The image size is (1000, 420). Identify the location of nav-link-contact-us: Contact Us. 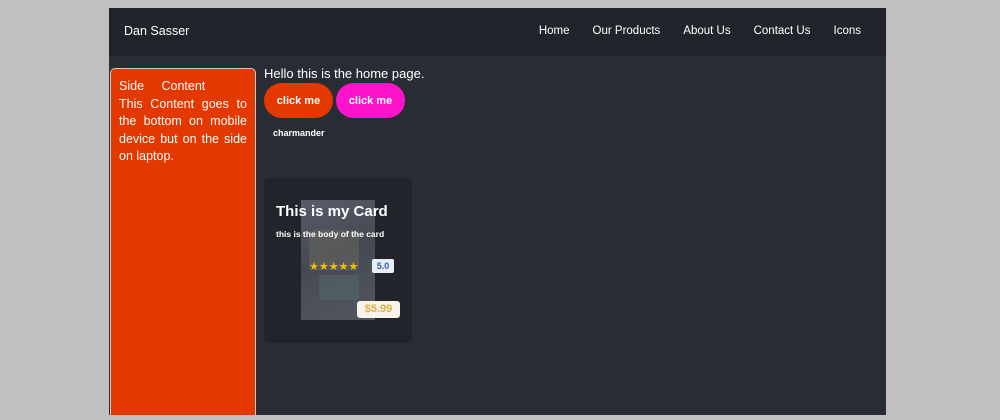
(782, 31).